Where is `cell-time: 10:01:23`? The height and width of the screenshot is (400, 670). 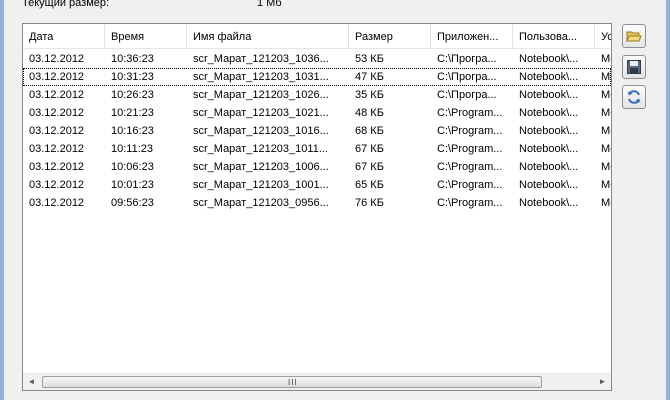
cell-time: 10:01:23 is located at coordinates (132, 185).